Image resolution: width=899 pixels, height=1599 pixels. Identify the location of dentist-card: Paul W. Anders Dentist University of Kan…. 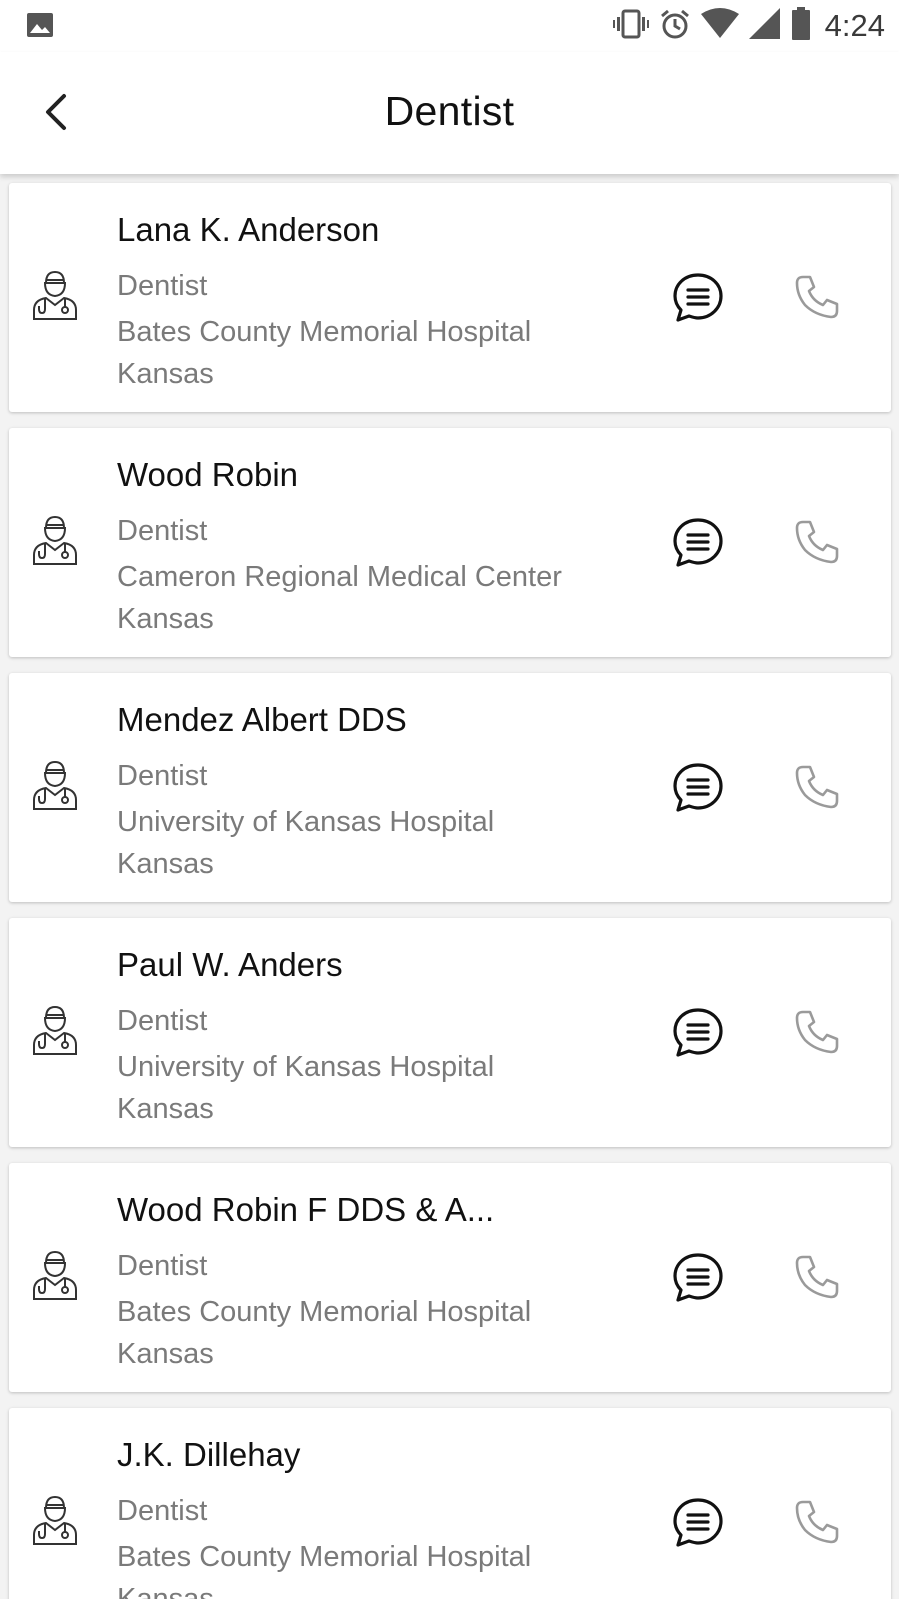
(450, 1032).